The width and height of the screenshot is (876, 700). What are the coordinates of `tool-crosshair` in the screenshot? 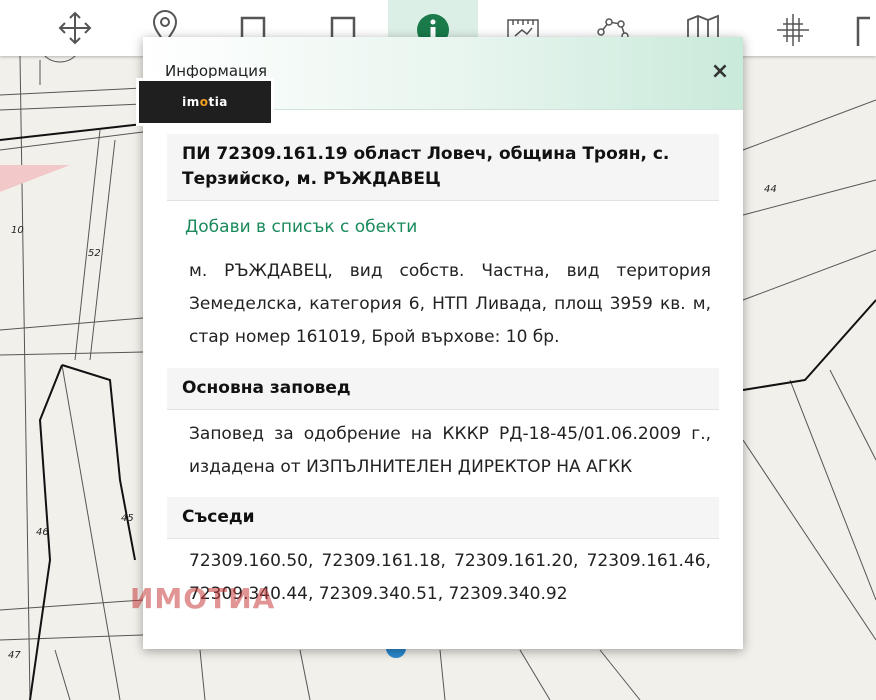 It's located at (793, 28).